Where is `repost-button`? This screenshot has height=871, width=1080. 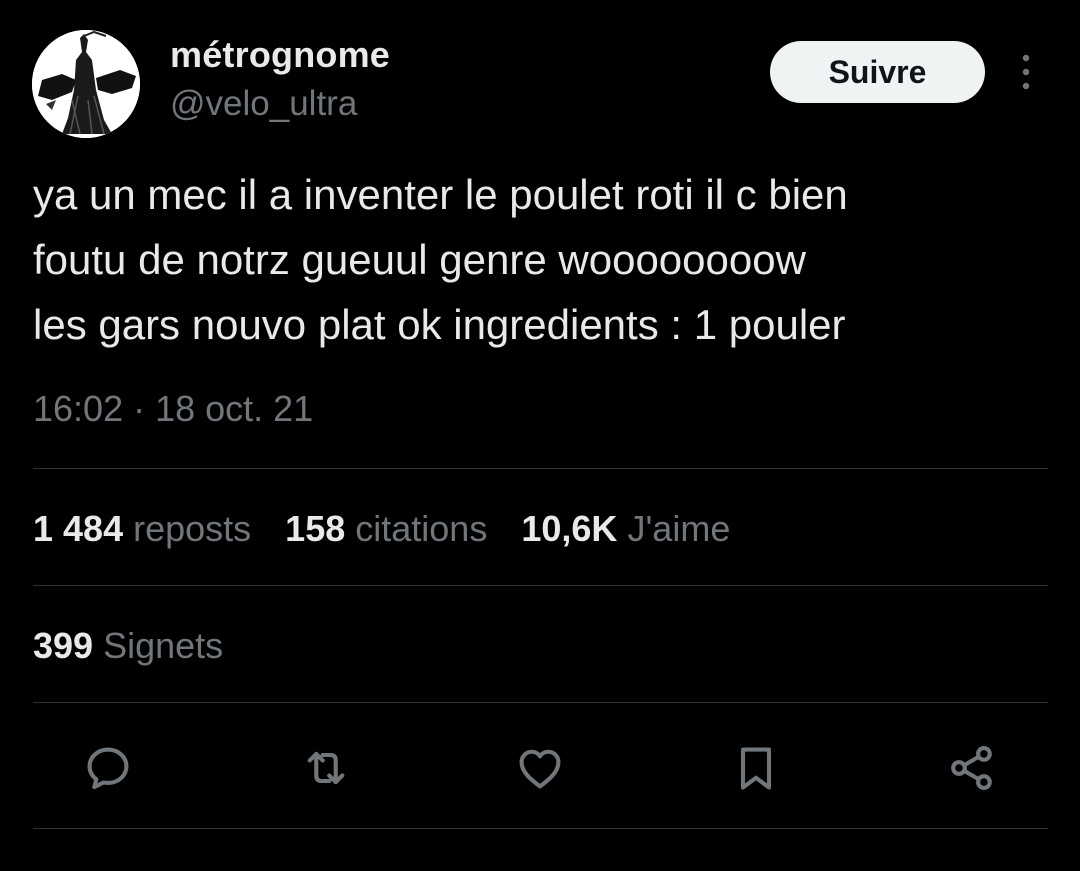
repost-button is located at coordinates (326, 768).